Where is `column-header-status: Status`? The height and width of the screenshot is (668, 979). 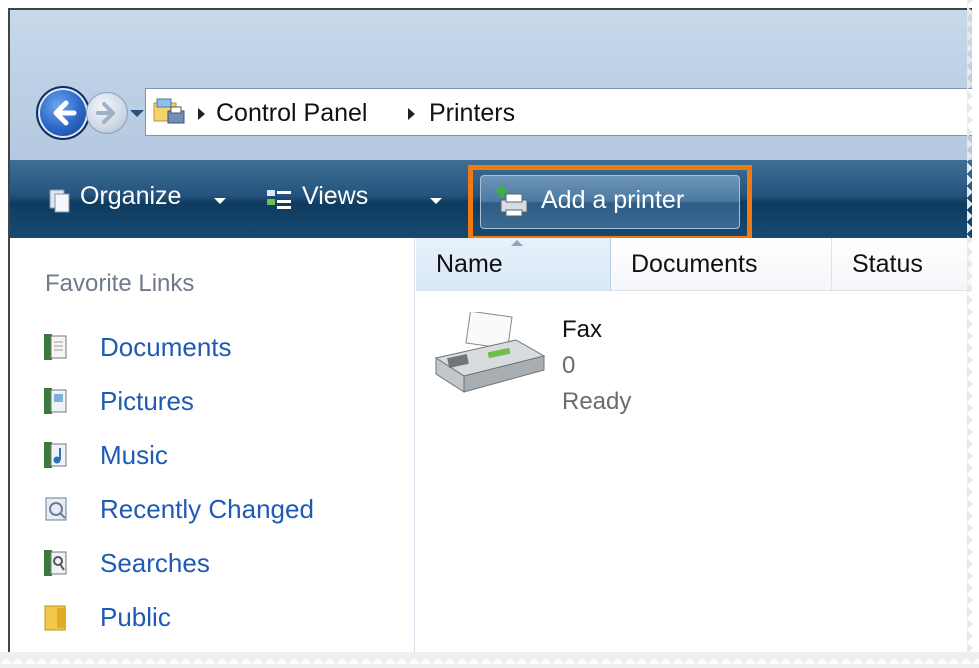 column-header-status: Status is located at coordinates (902, 264).